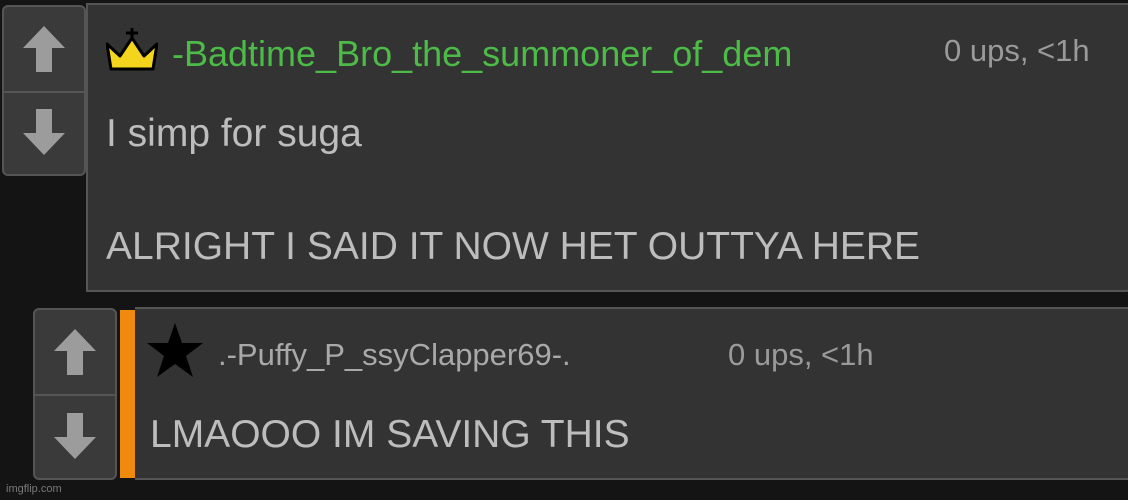 The image size is (1128, 500). What do you see at coordinates (482, 54) in the screenshot?
I see `top-username: -Badtime_Bro_the_summoner_of_dem` at bounding box center [482, 54].